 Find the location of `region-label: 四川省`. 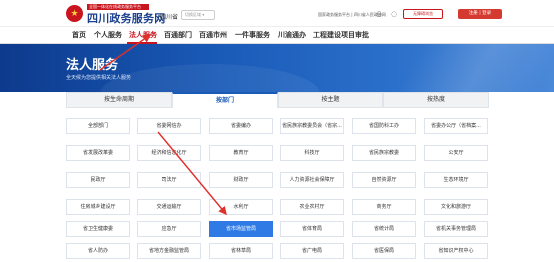

region-label: 四川省 is located at coordinates (169, 17).